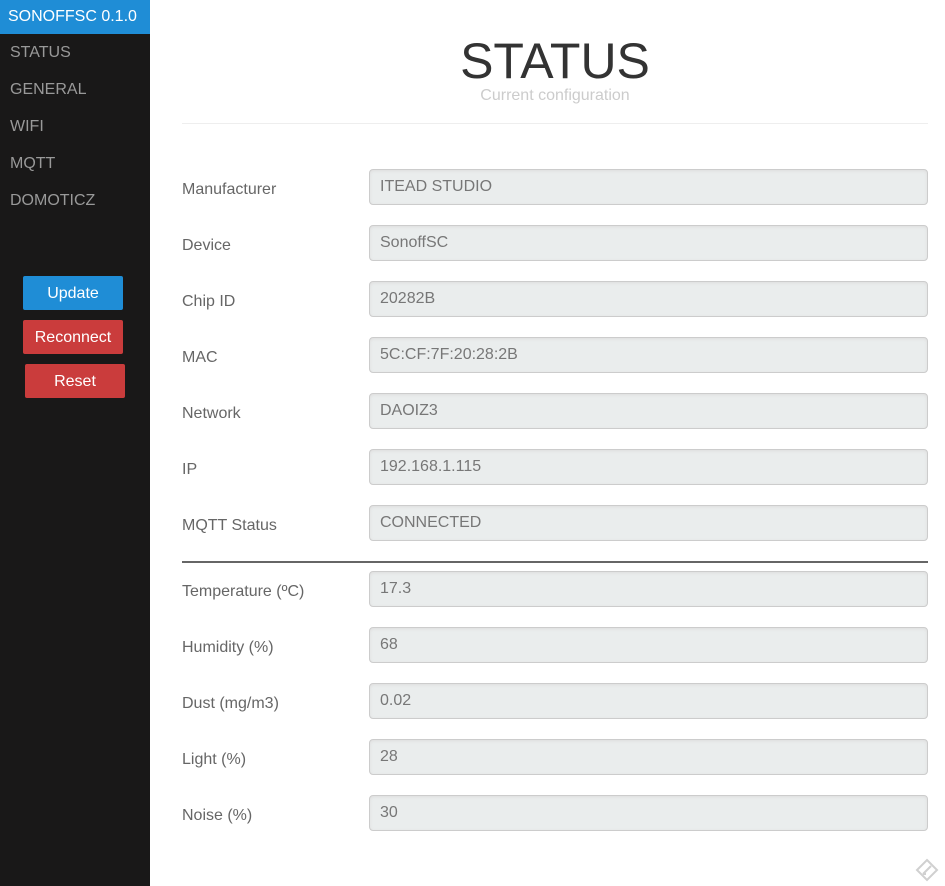  What do you see at coordinates (648, 411) in the screenshot?
I see `network-field` at bounding box center [648, 411].